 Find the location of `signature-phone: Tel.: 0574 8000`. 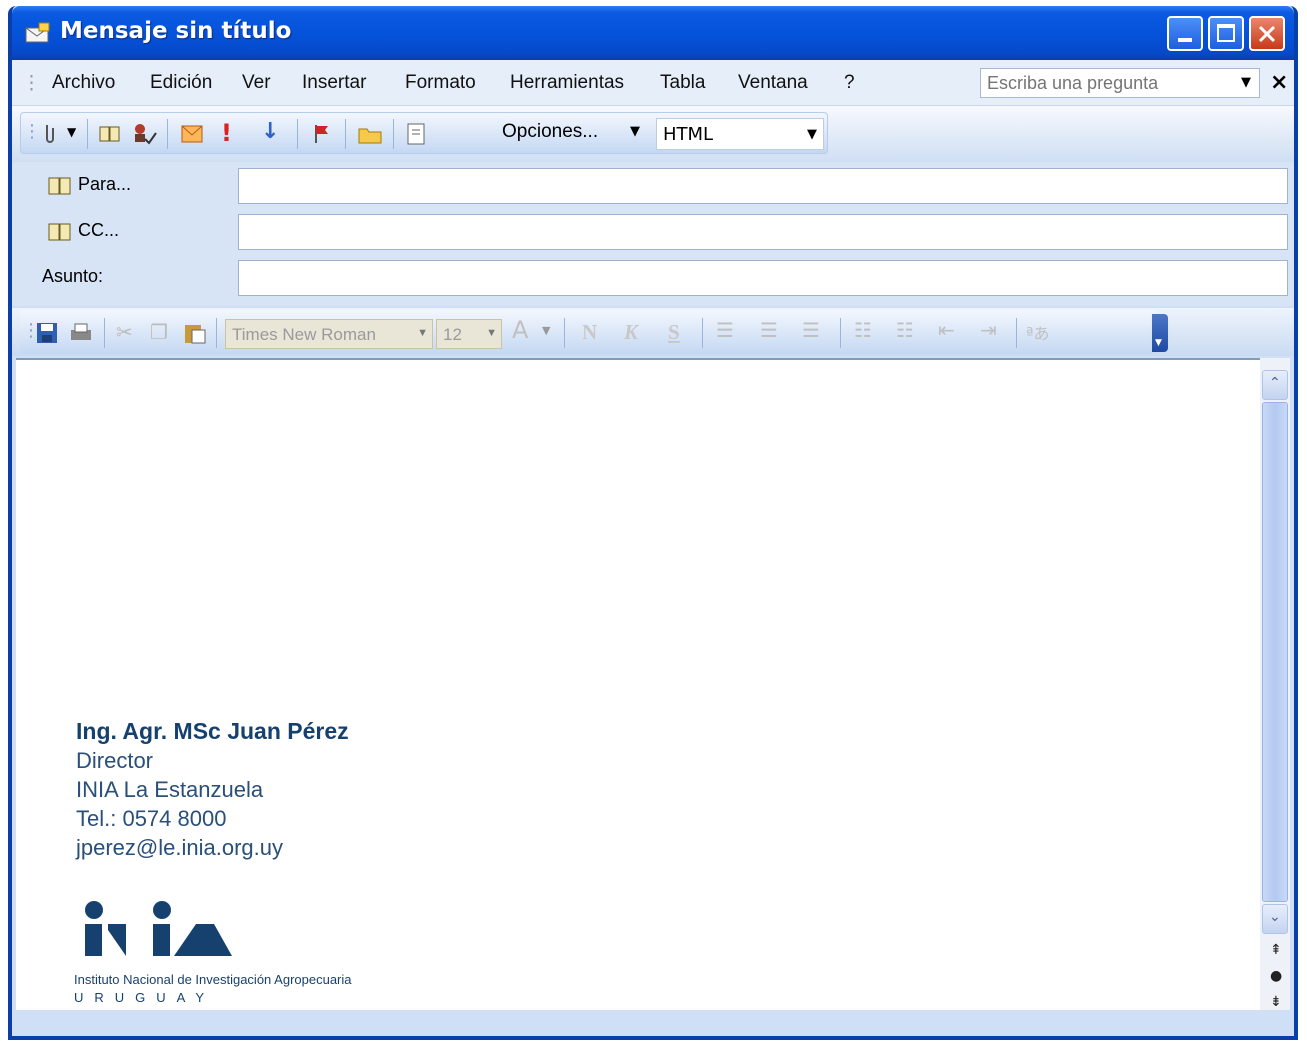

signature-phone: Tel.: 0574 8000 is located at coordinates (151, 818).